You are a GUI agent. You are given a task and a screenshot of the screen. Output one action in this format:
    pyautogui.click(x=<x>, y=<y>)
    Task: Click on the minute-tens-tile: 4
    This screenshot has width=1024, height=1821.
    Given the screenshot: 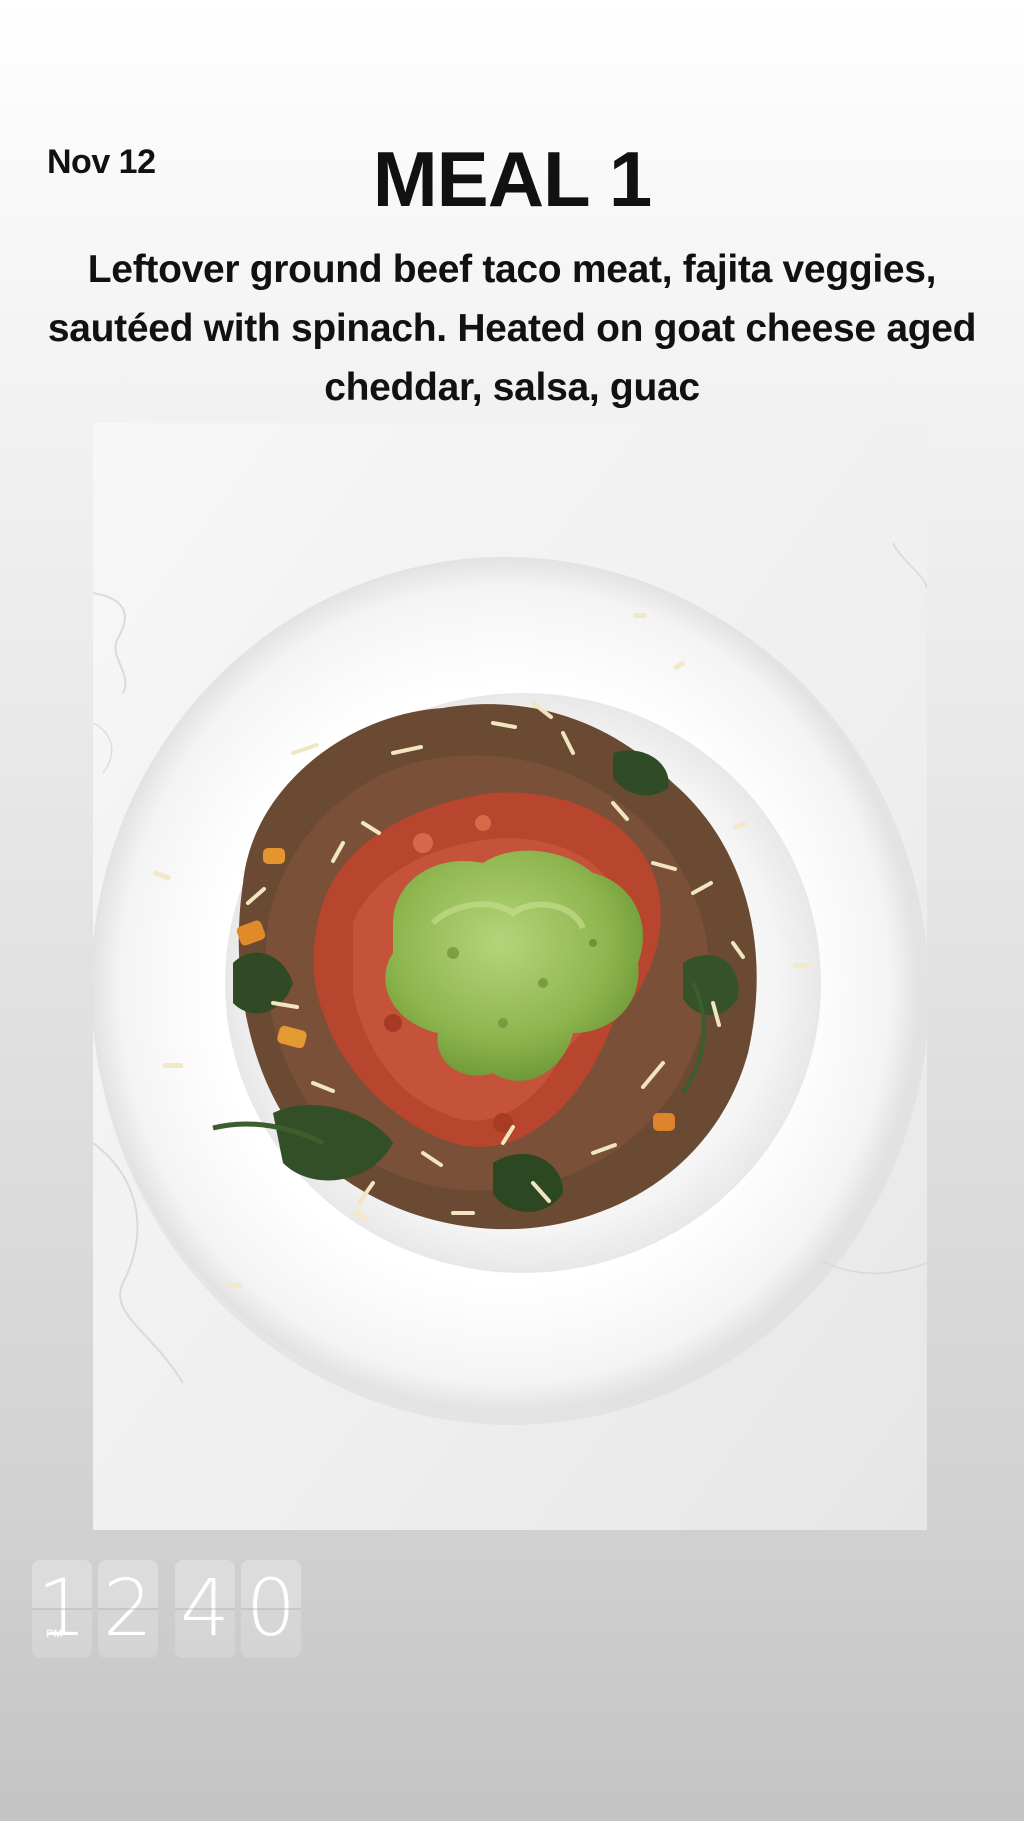 What is the action you would take?
    pyautogui.click(x=205, y=1609)
    